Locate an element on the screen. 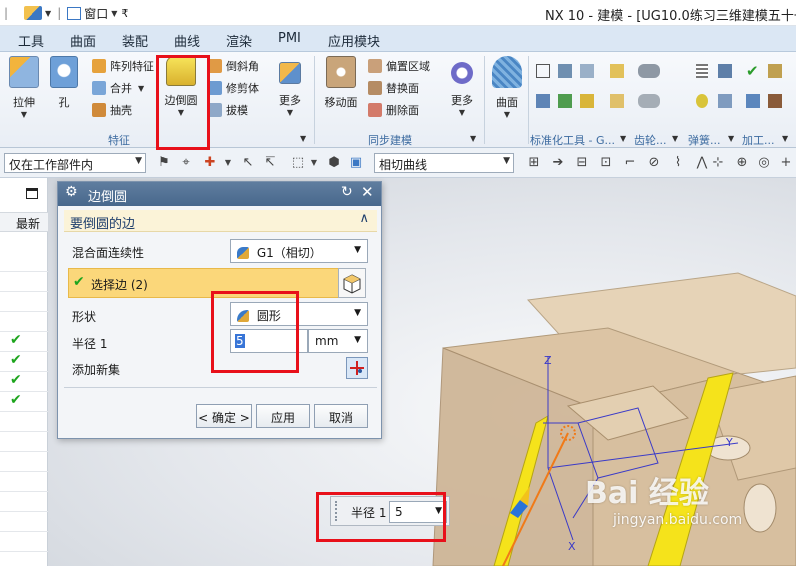 The image size is (796, 566). more-sync-button: 更多 ▼ is located at coordinates (462, 89).